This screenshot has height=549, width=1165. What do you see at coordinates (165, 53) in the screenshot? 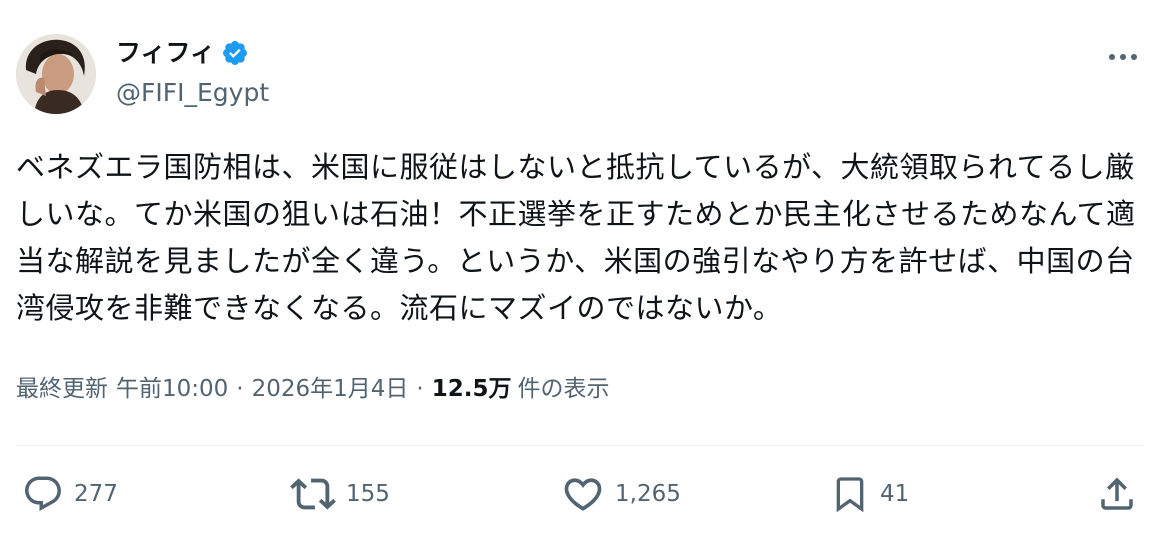
I see `display-name: フィフィ` at bounding box center [165, 53].